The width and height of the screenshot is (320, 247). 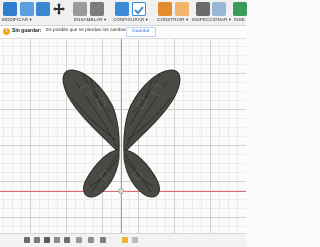 I want to click on zoom-icon, so click(x=57, y=240).